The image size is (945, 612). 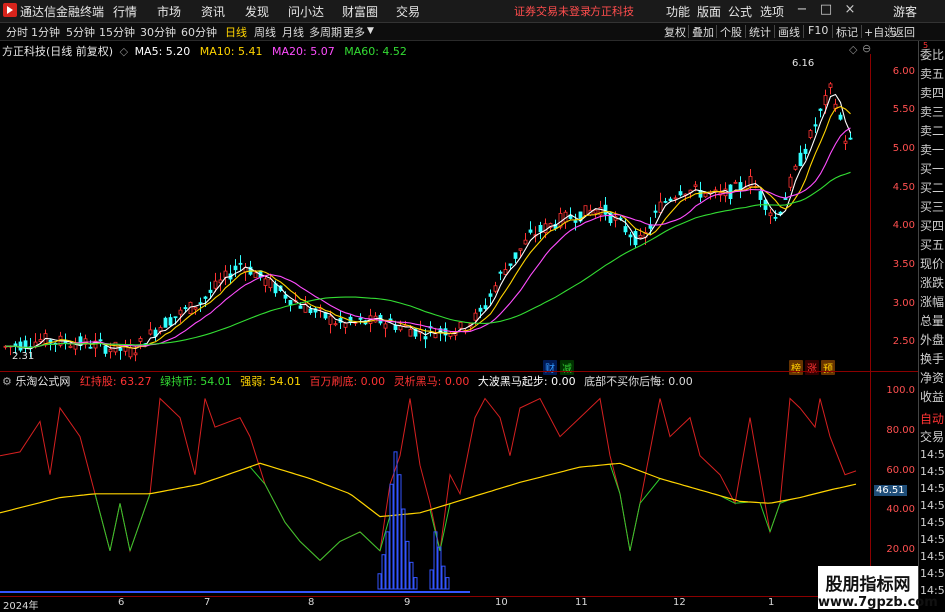 What do you see at coordinates (904, 32) in the screenshot?
I see `tool-back: 返回` at bounding box center [904, 32].